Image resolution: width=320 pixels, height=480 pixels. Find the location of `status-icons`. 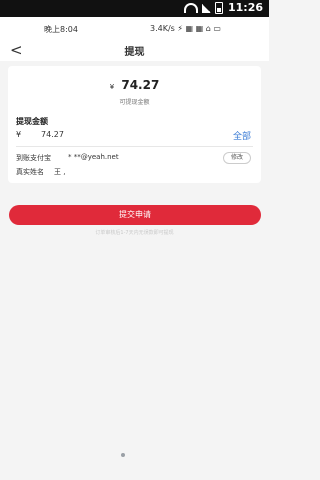

status-icons is located at coordinates (203, 8).